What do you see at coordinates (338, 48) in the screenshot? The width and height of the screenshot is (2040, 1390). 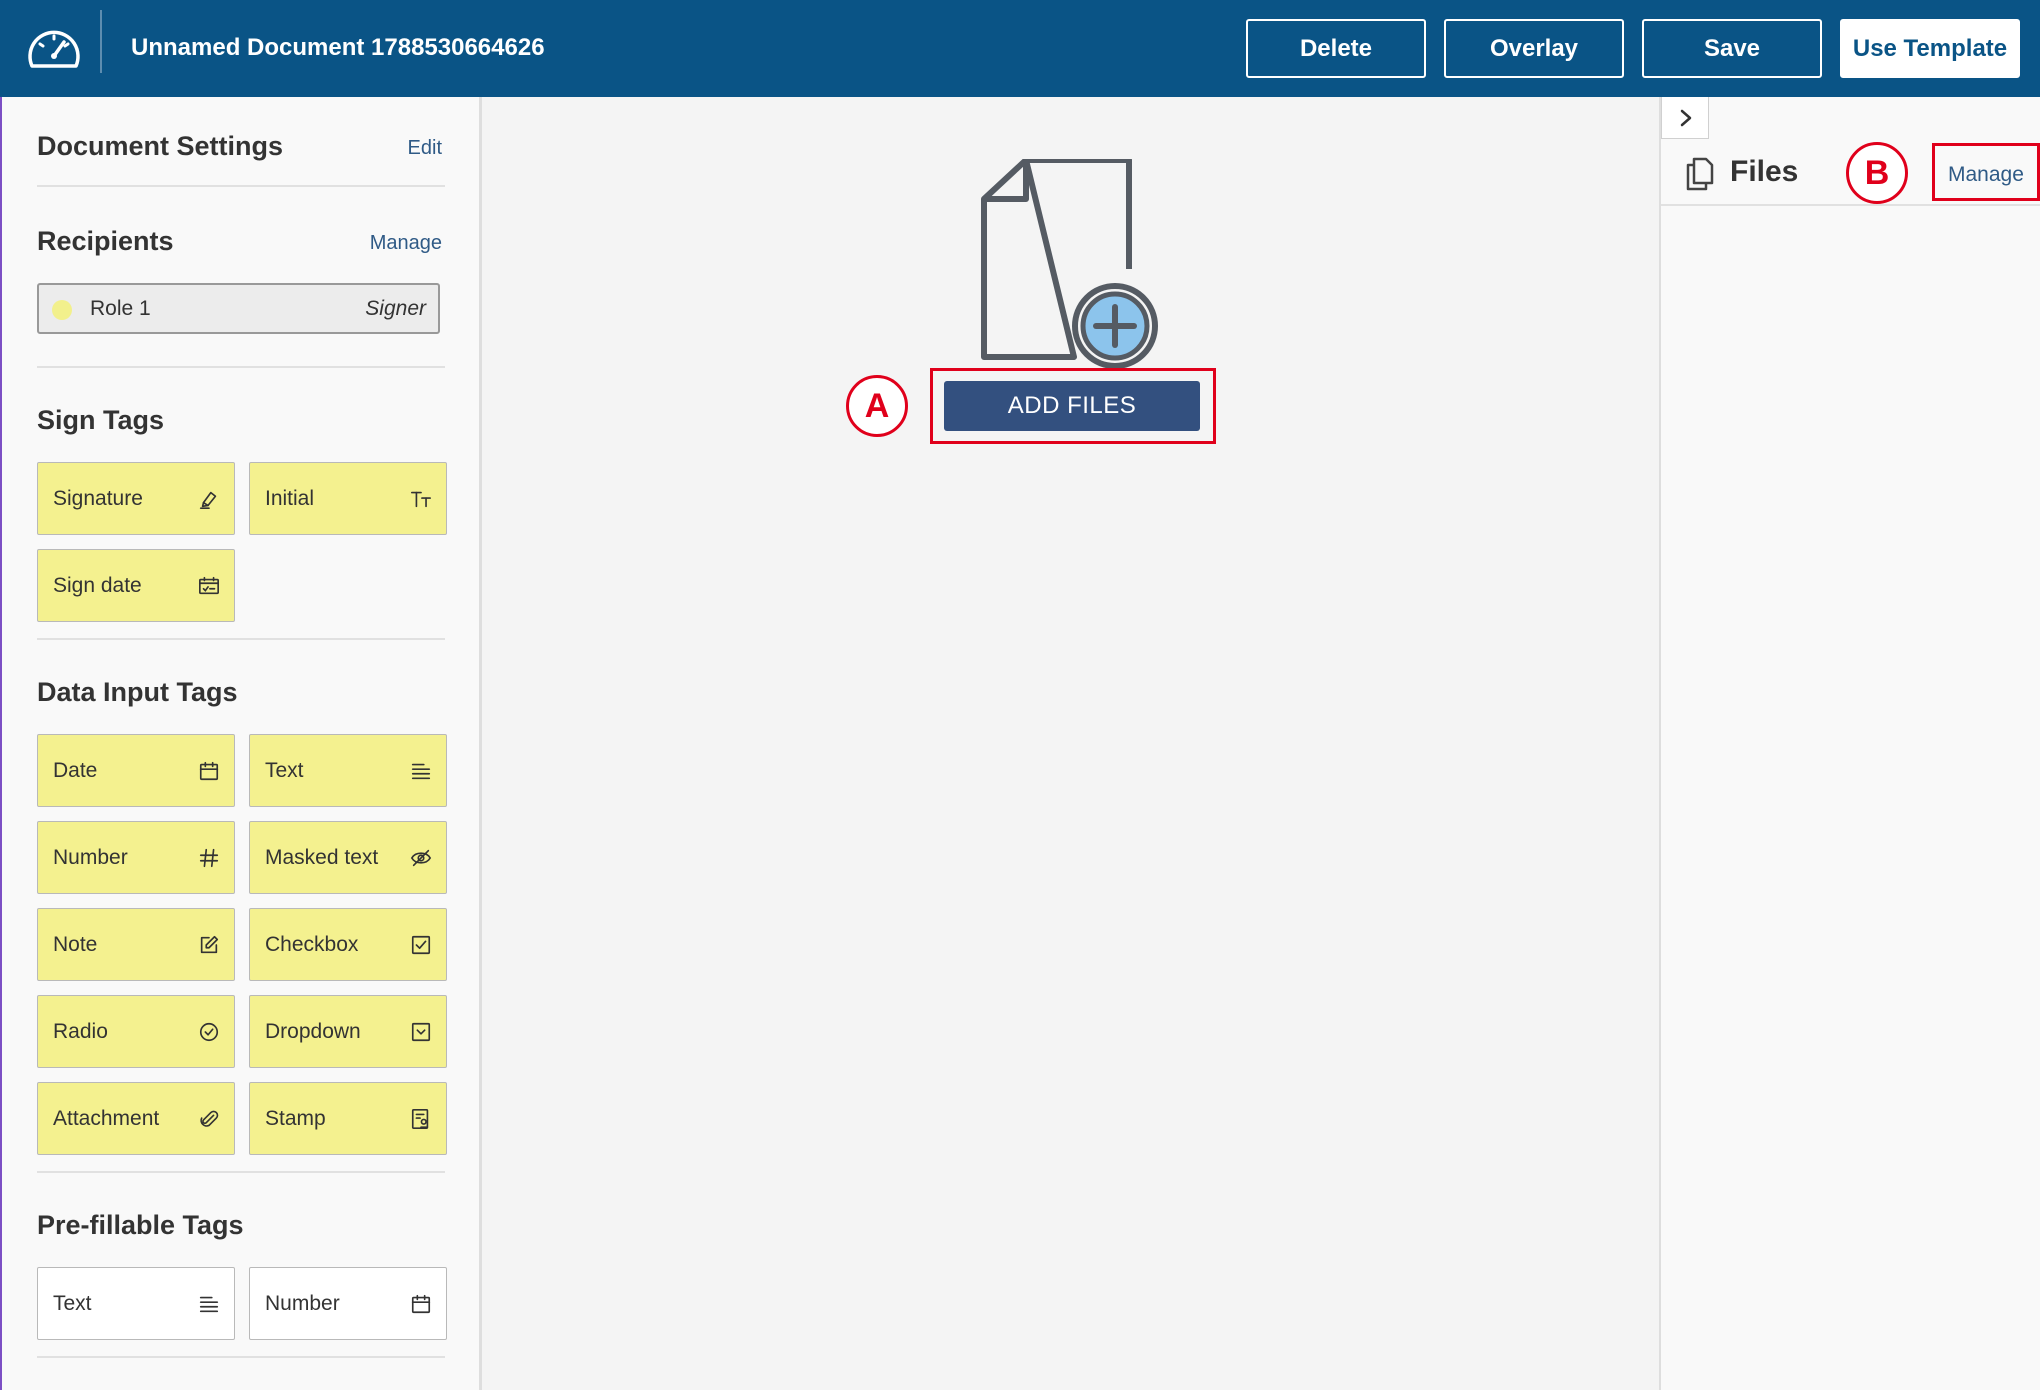 I see `document-title: Unnamed Document 1788530664626` at bounding box center [338, 48].